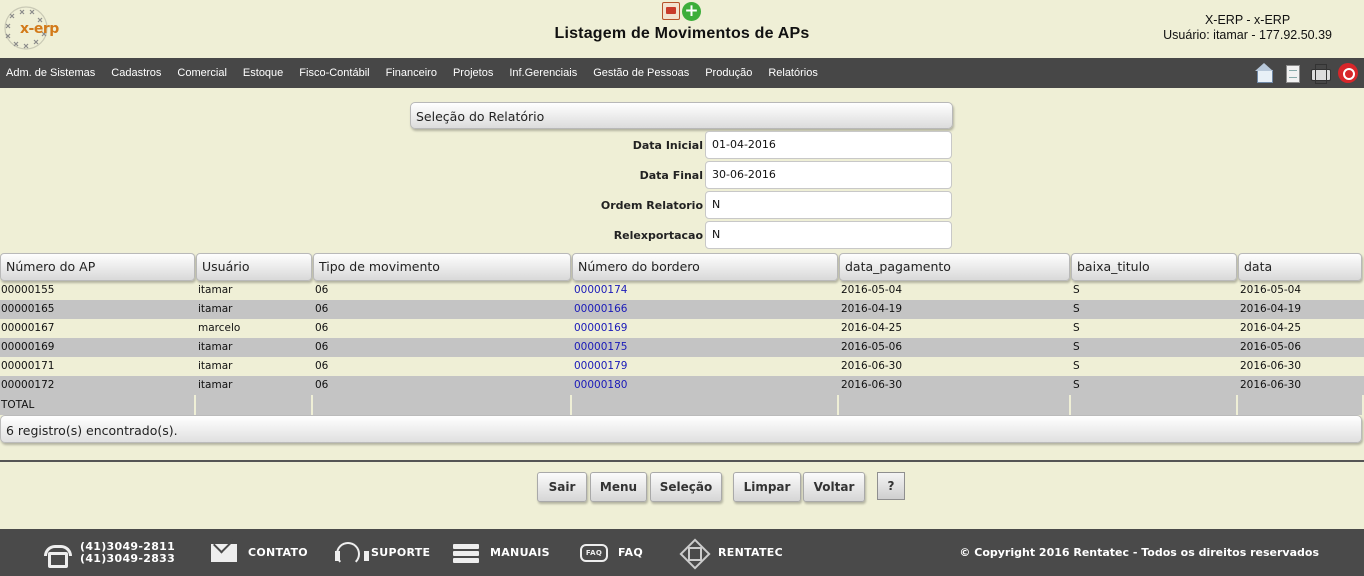 Image resolution: width=1364 pixels, height=576 pixels. What do you see at coordinates (520, 552) in the screenshot?
I see `manuais-label: MANUAIS` at bounding box center [520, 552].